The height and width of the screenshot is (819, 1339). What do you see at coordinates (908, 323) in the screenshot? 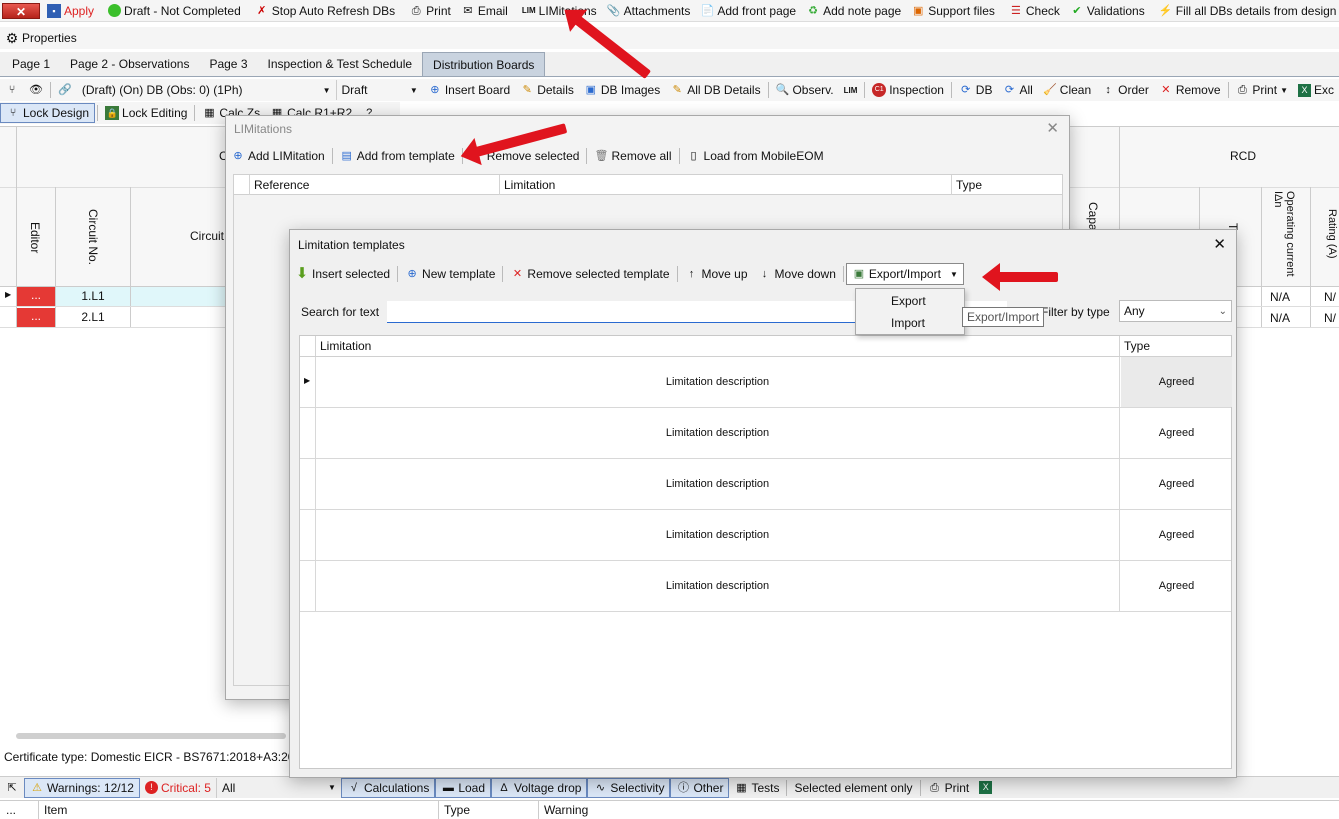
I see `import-menu-item: Import` at bounding box center [908, 323].